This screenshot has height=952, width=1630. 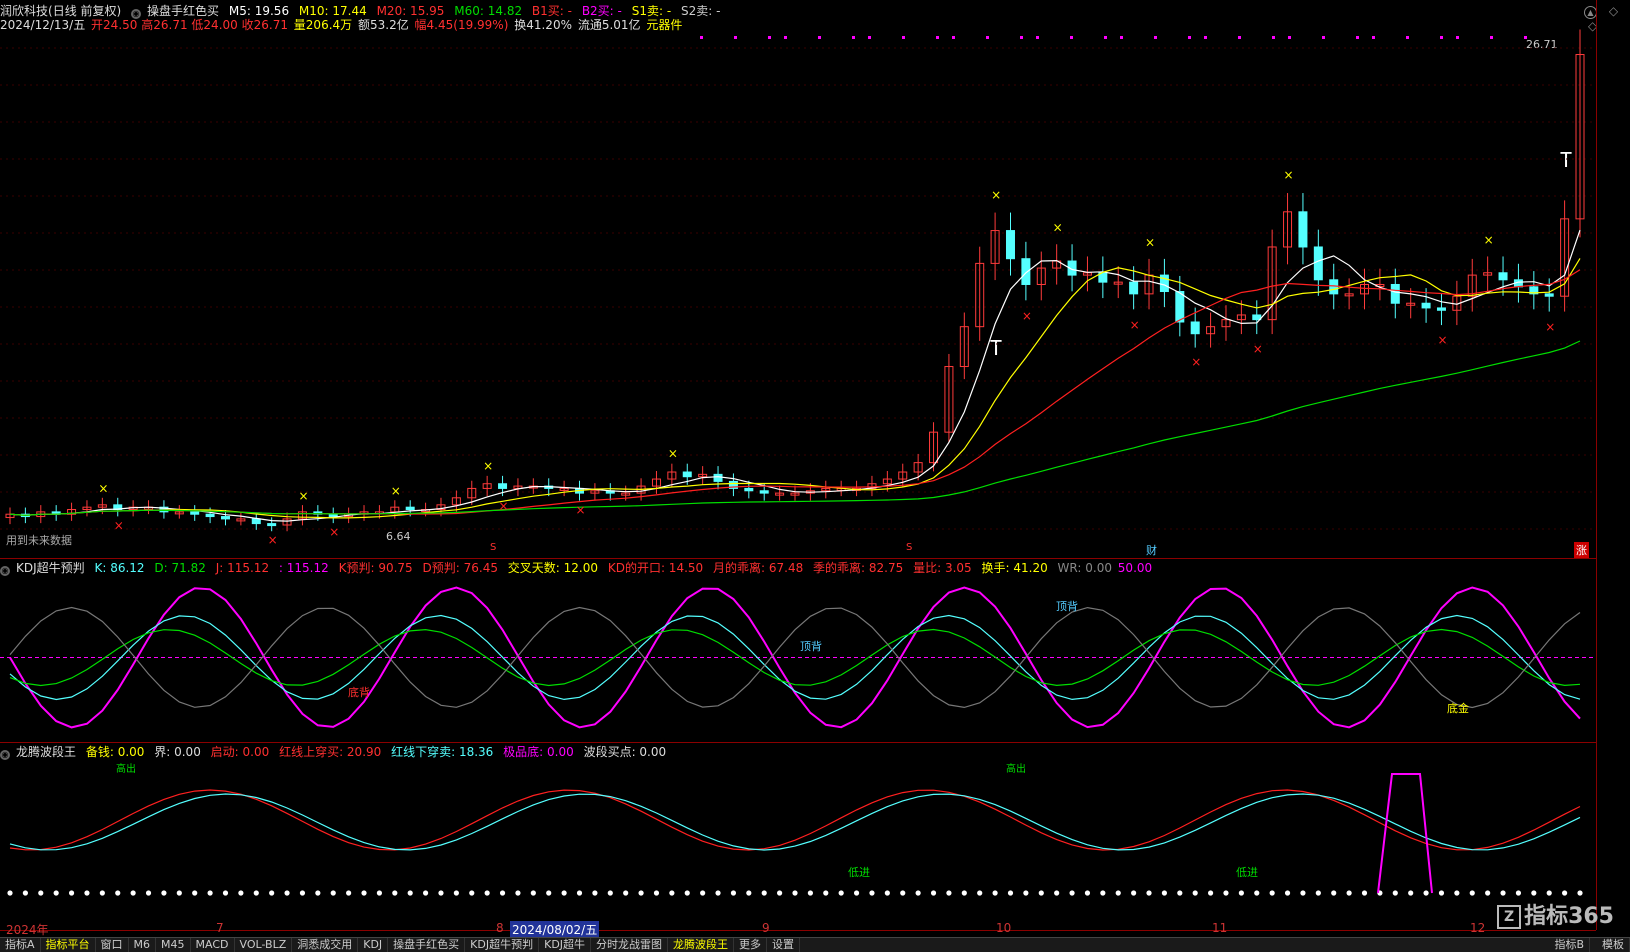 I want to click on tab-right-b: 指标B, so click(x=1569, y=945).